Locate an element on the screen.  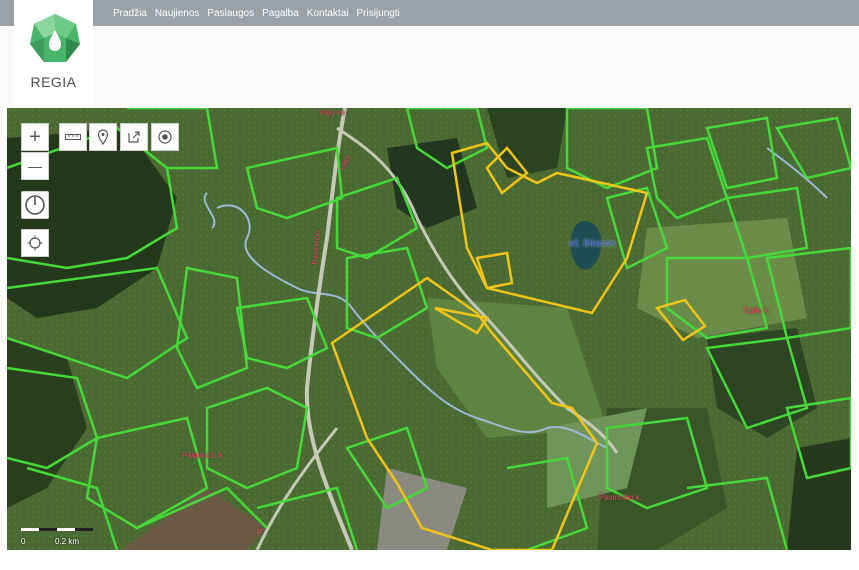
logo-text: REGIA is located at coordinates (53, 82).